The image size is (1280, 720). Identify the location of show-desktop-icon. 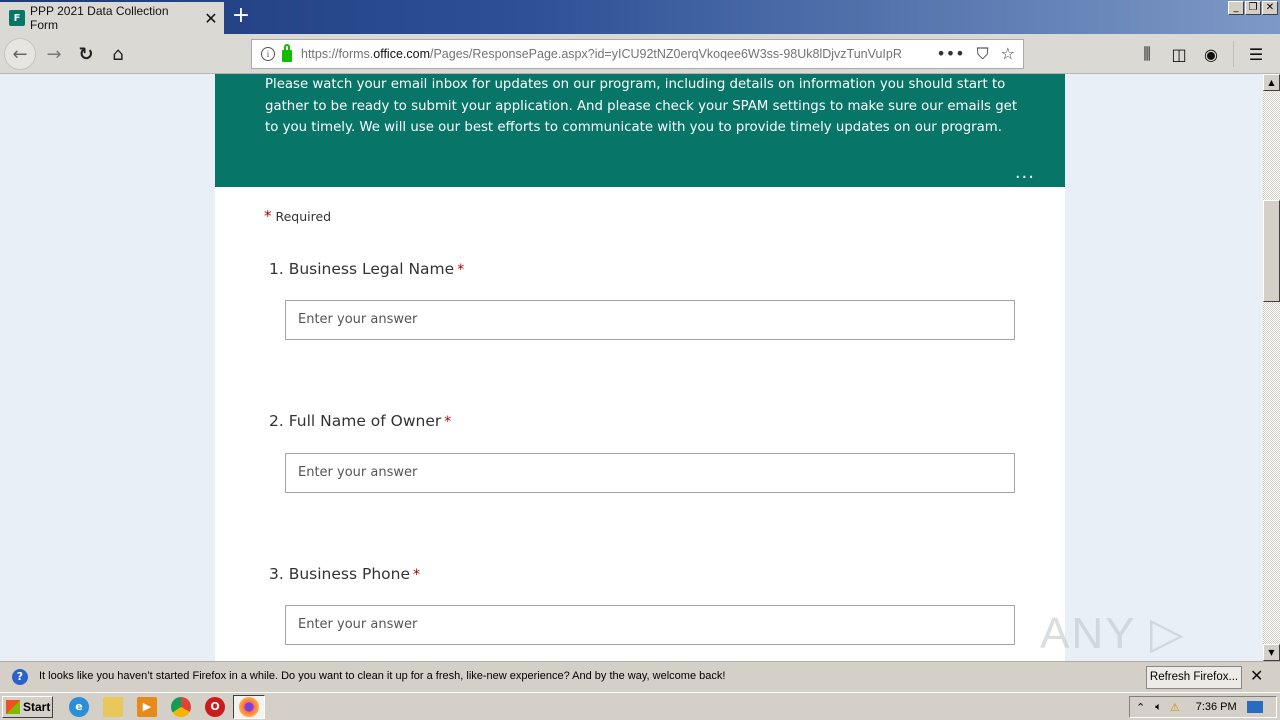
(1254, 707).